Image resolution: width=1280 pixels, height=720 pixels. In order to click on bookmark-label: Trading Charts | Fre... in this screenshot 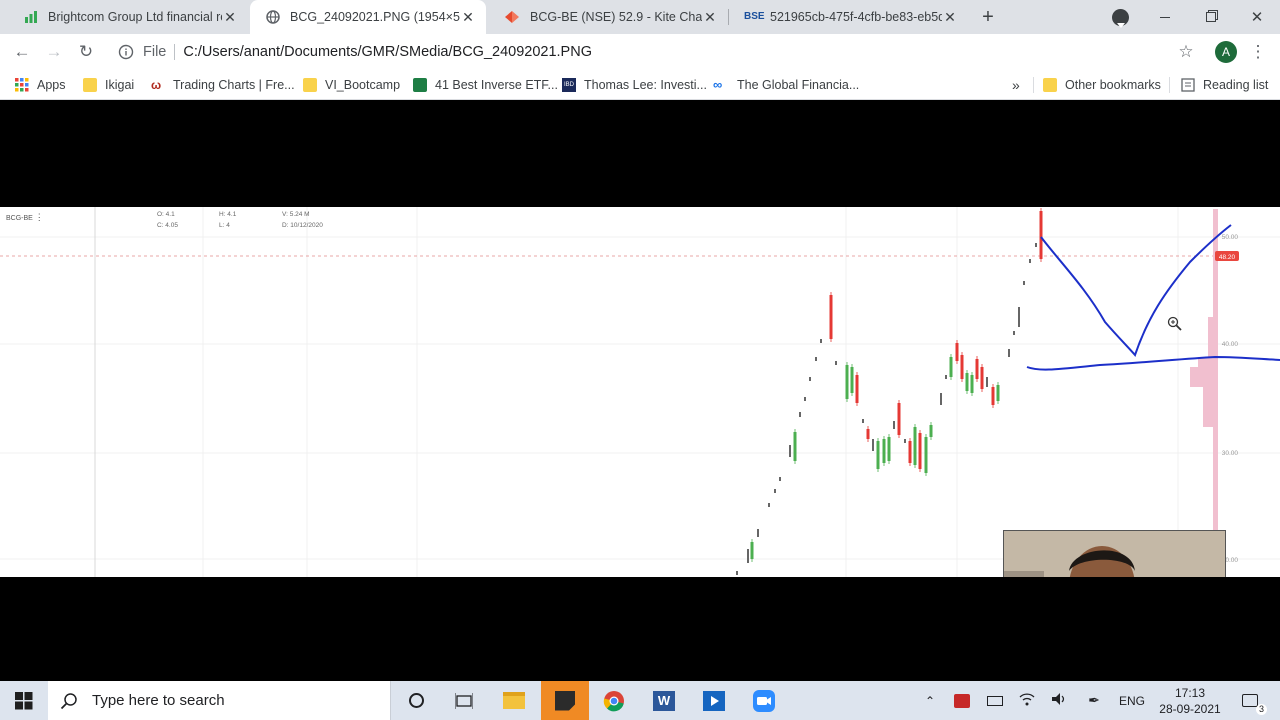, I will do `click(234, 85)`.